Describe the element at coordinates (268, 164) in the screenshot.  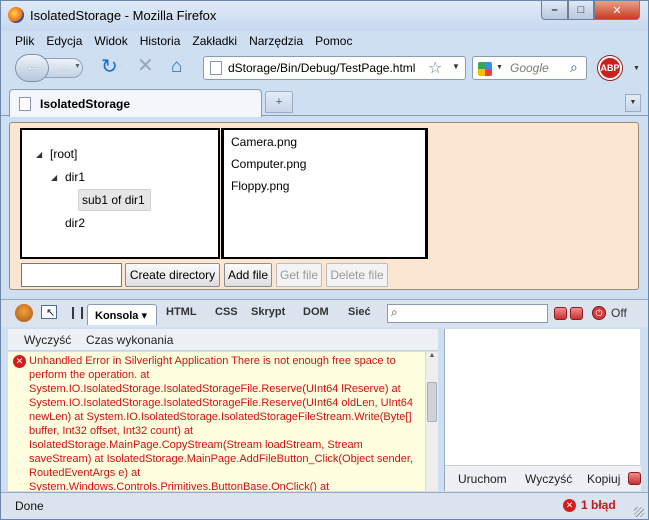
I see `list-item: Computer.png` at that location.